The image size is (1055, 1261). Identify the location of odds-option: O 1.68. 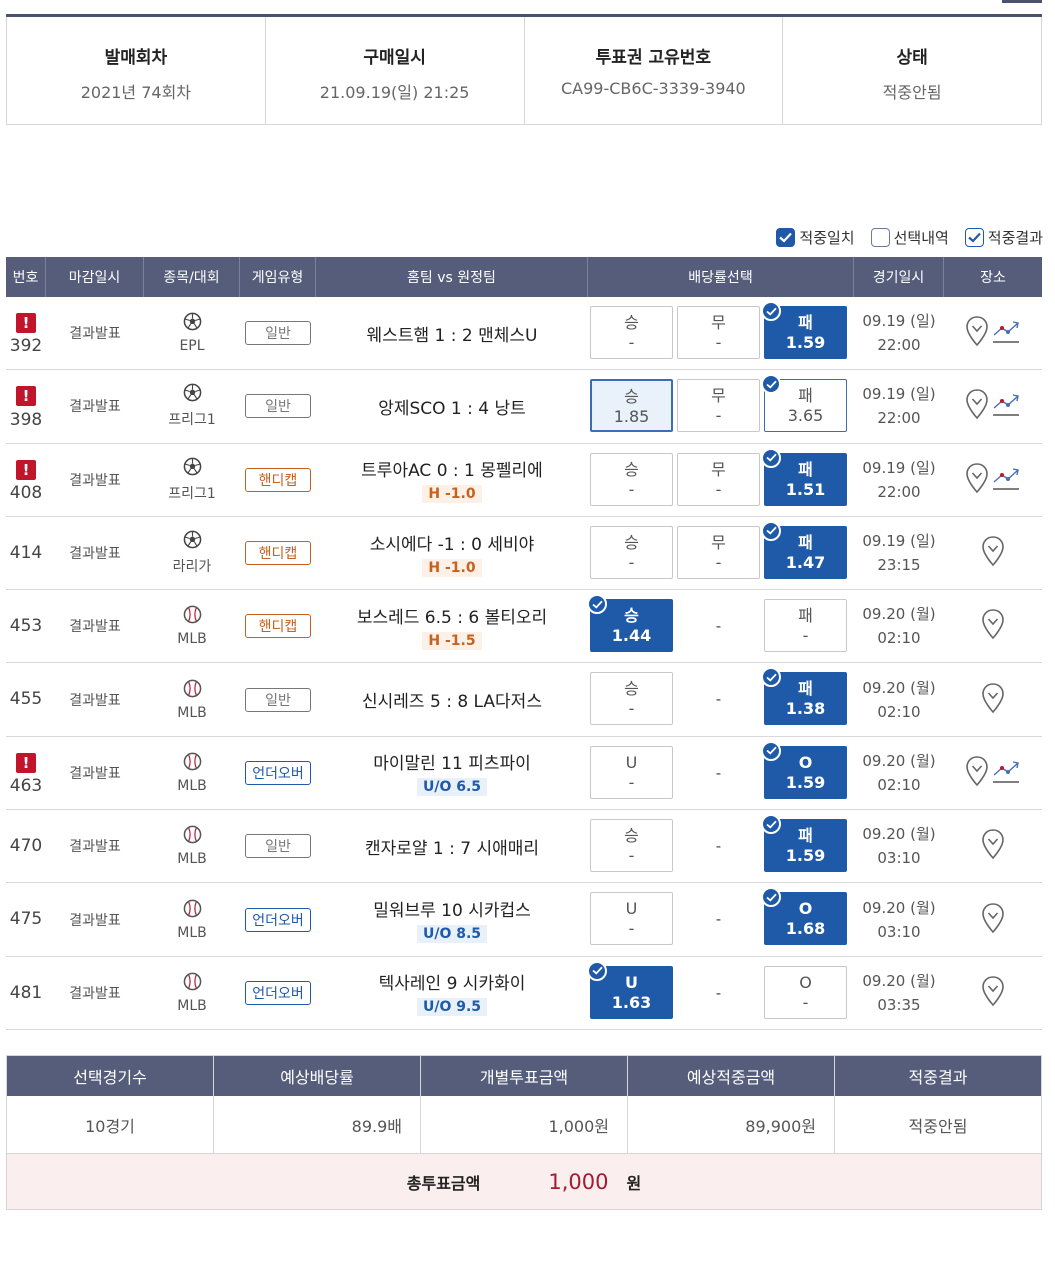
(804, 916).